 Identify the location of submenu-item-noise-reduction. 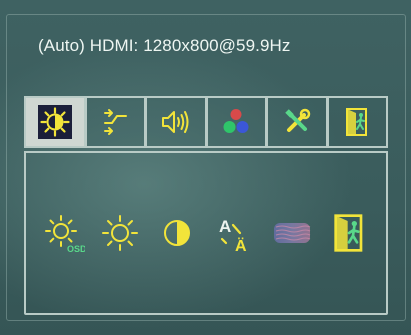
(292, 233).